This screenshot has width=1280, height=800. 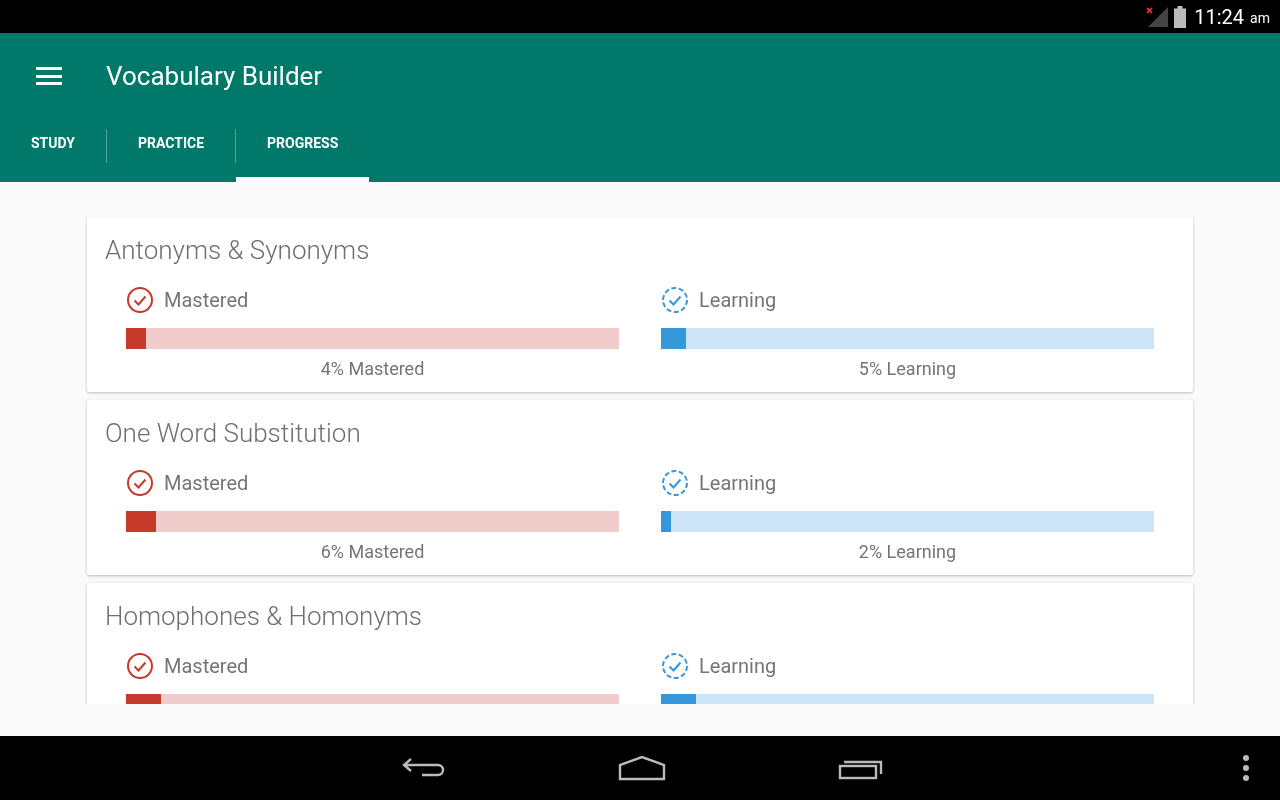 I want to click on tab: STUDY, so click(x=53, y=150).